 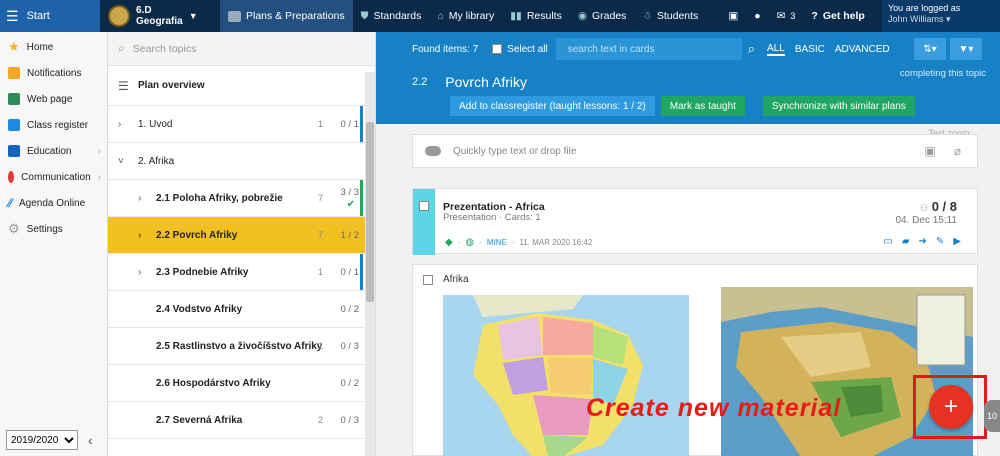 What do you see at coordinates (916, 19) in the screenshot?
I see `user-name: John Williams` at bounding box center [916, 19].